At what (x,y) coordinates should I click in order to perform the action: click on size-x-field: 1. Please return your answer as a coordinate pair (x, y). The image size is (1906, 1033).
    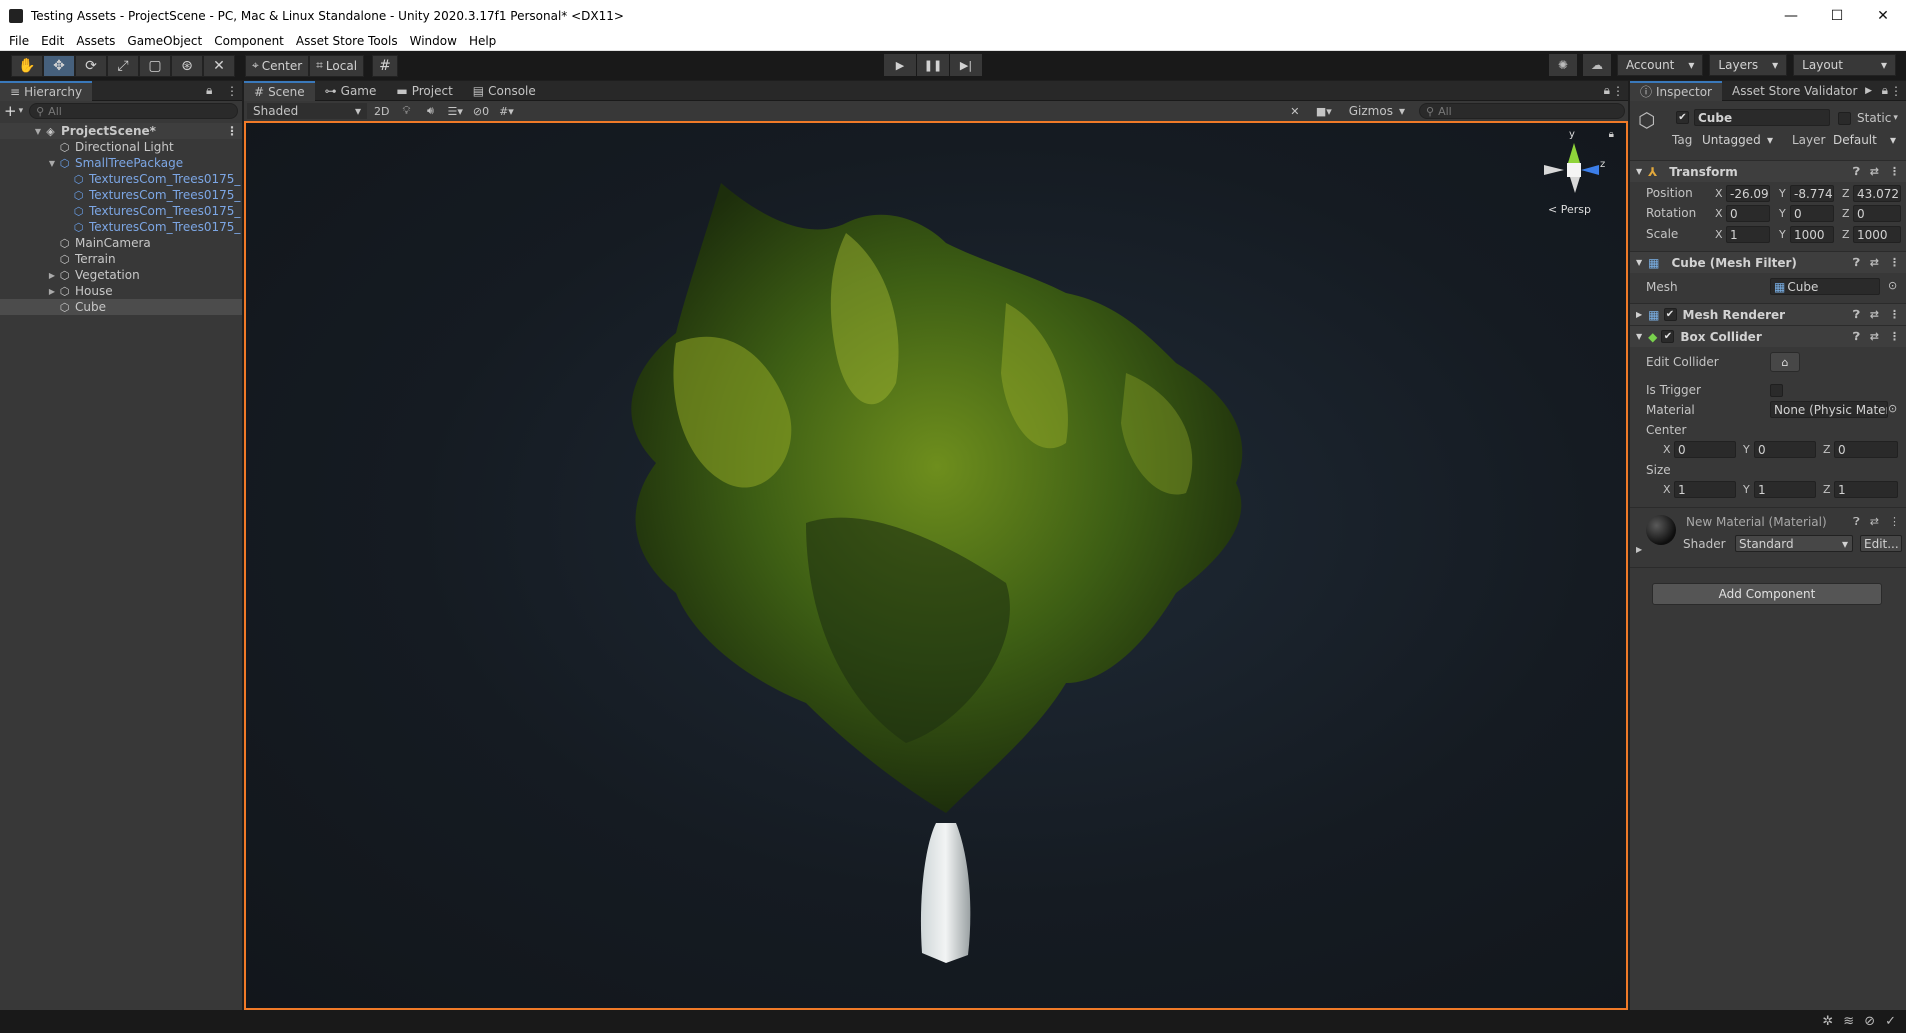
    Looking at the image, I should click on (1705, 489).